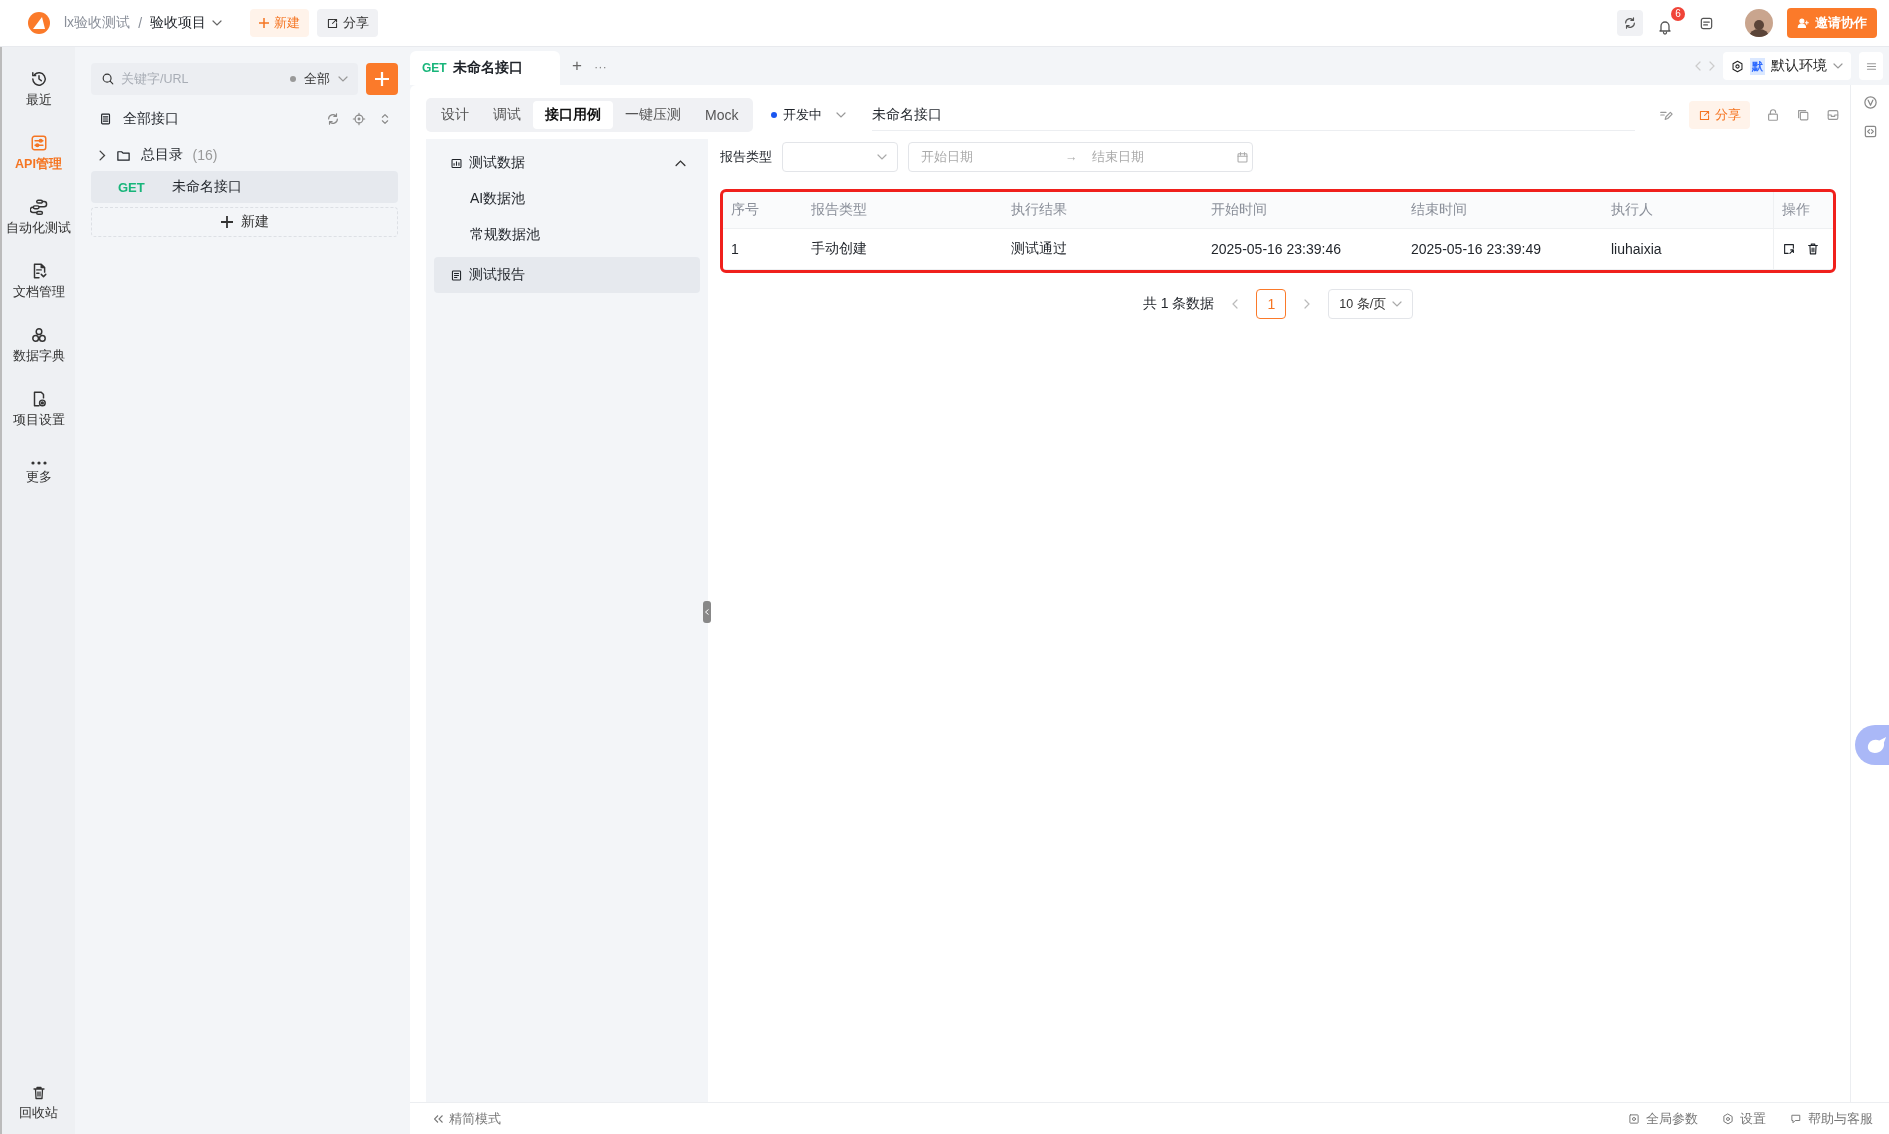  What do you see at coordinates (438, 1119) in the screenshot?
I see `double-chevron-left-icon` at bounding box center [438, 1119].